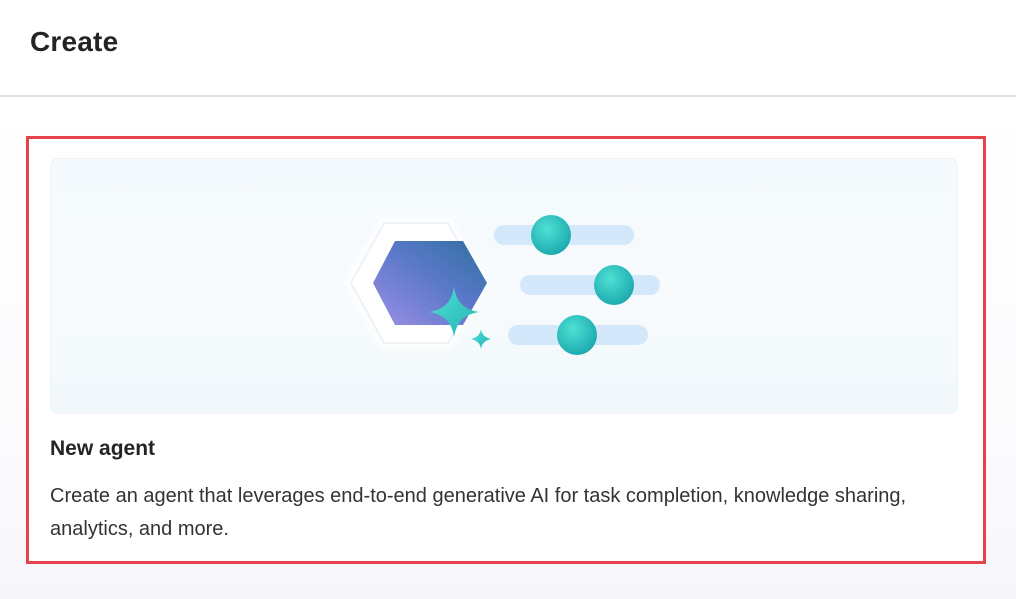 This screenshot has width=1016, height=599. Describe the element at coordinates (74, 41) in the screenshot. I see `page-title: Create` at that location.